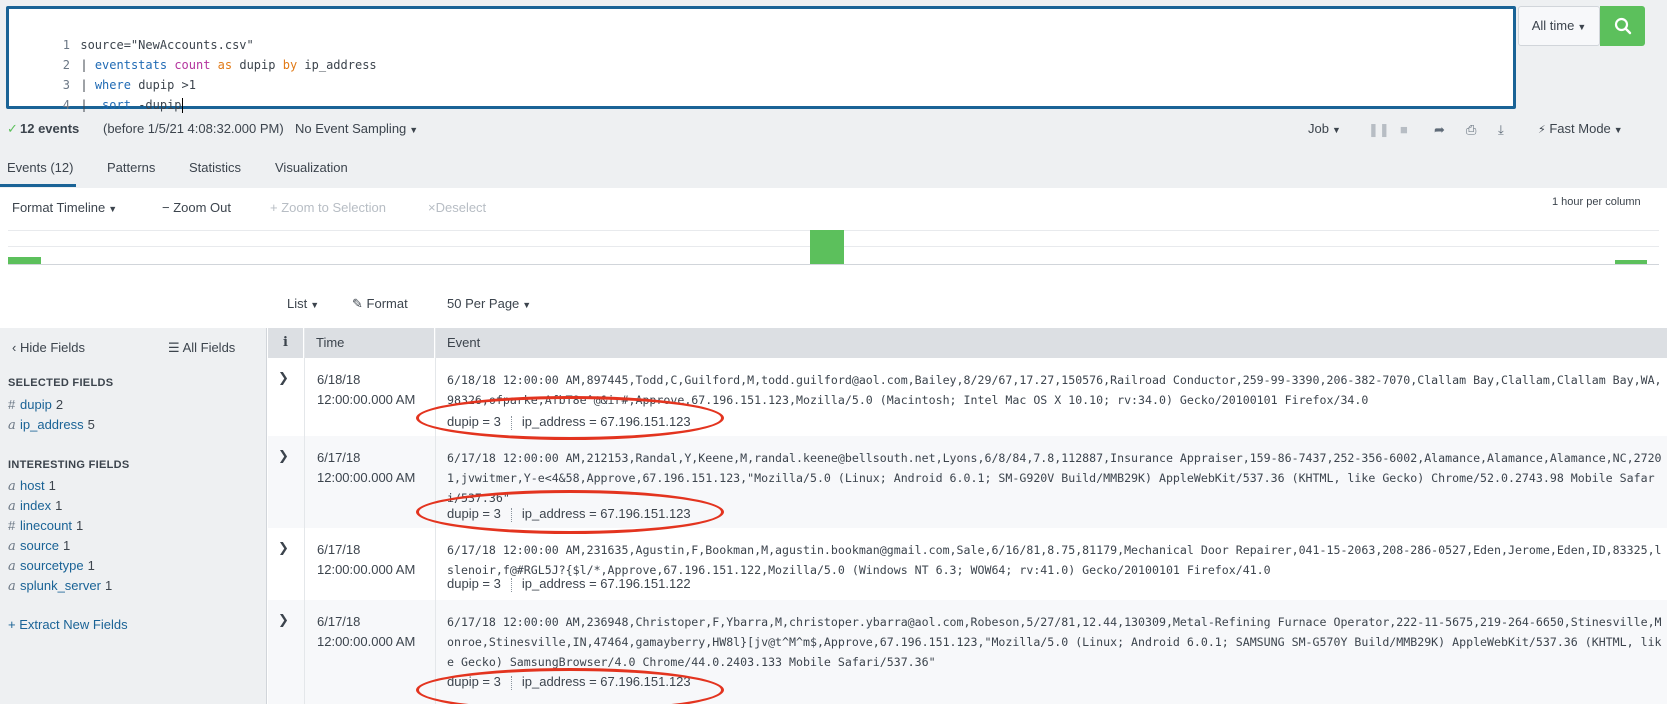 This screenshot has width=1667, height=704. Describe the element at coordinates (59, 207) in the screenshot. I see `format-timeline-label: Format Timeline` at that location.